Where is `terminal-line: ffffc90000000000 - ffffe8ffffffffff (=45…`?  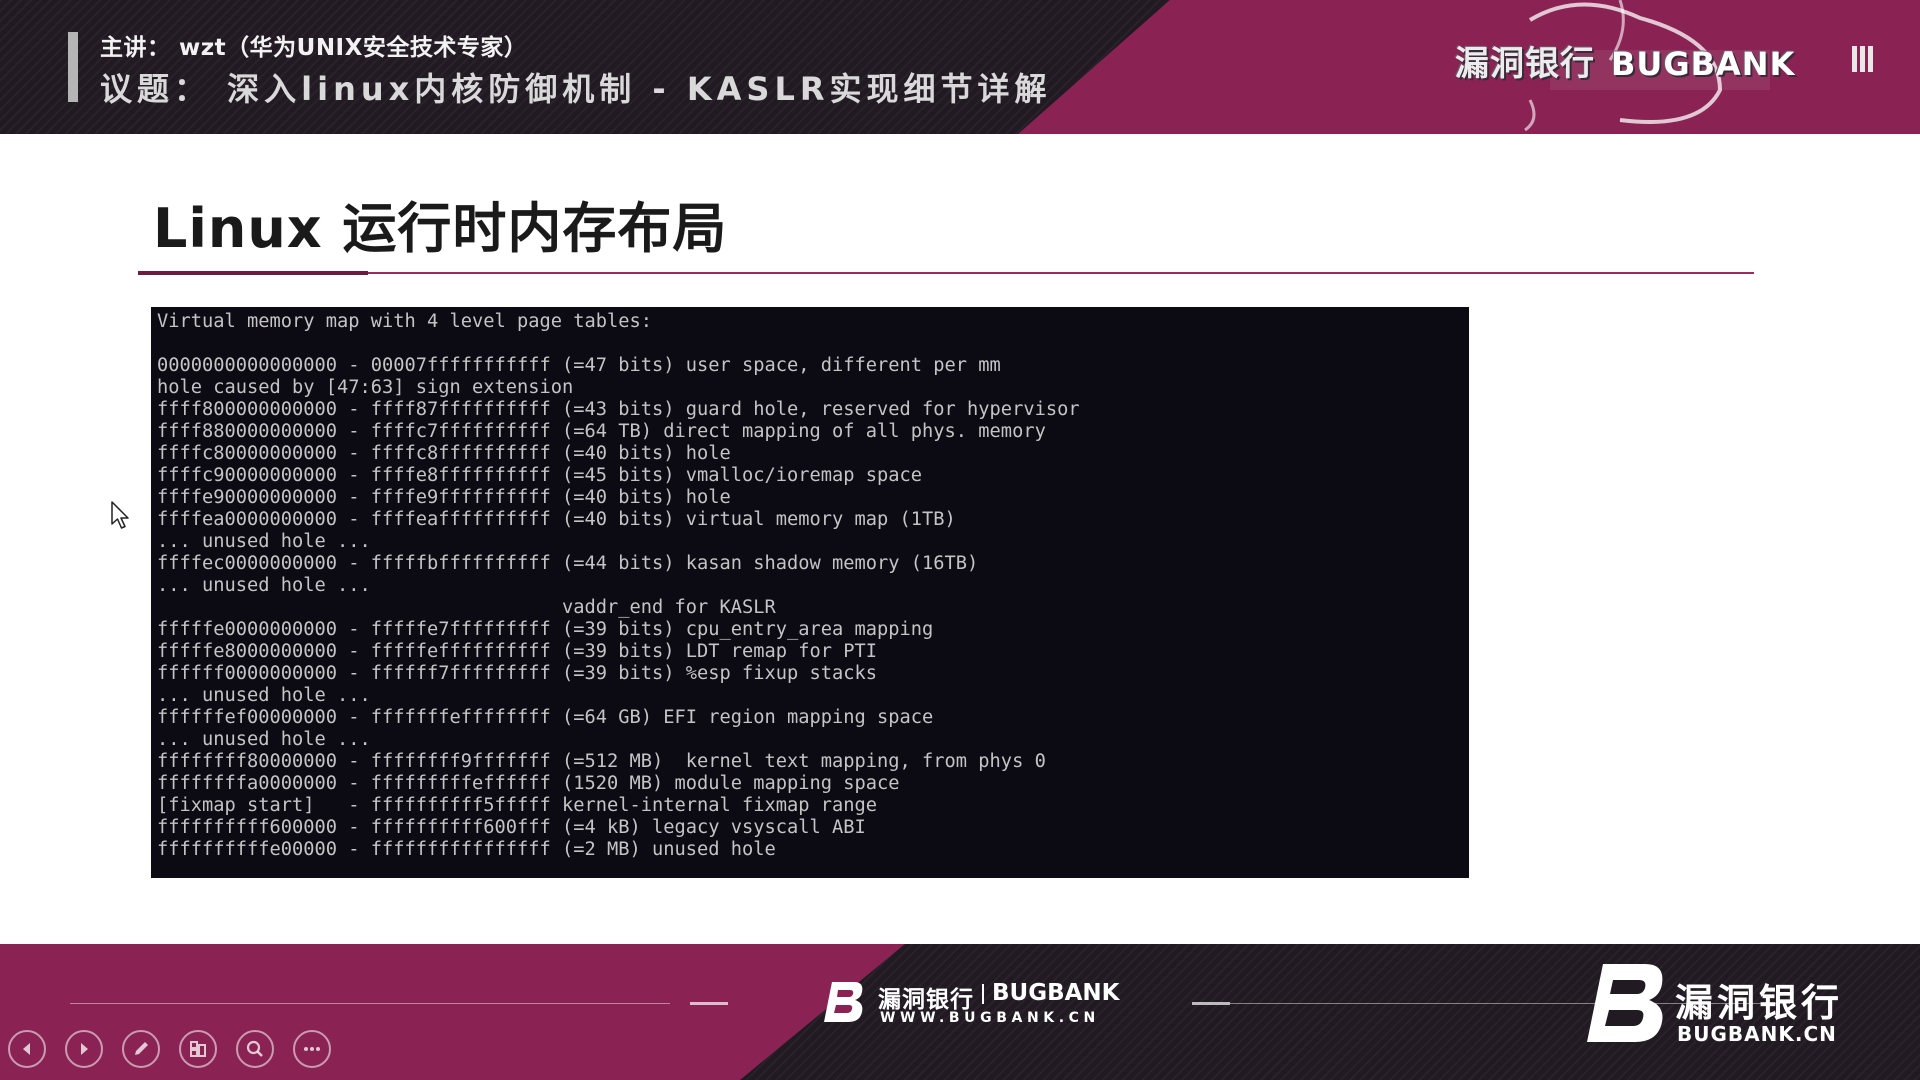 terminal-line: ffffc90000000000 - ffffe8ffffffffff (=45… is located at coordinates (540, 475).